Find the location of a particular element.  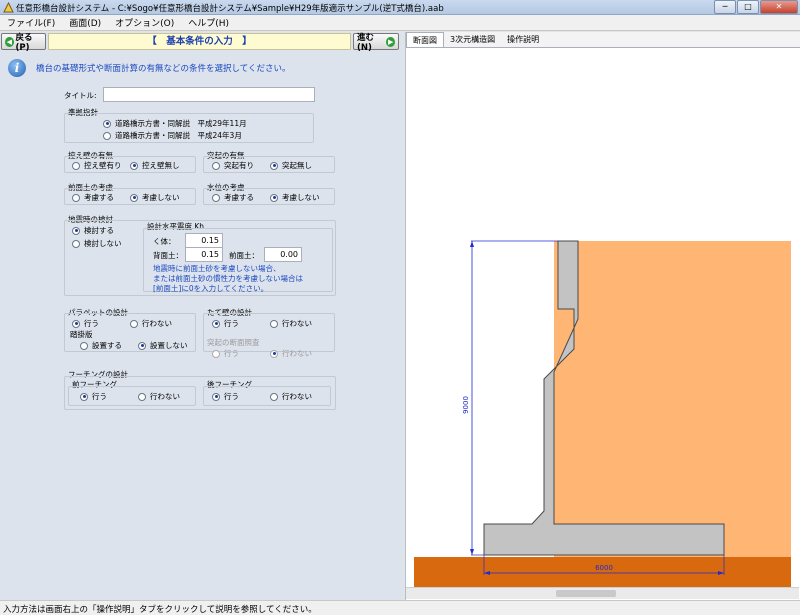

height-arrow-bottom is located at coordinates (472, 552).